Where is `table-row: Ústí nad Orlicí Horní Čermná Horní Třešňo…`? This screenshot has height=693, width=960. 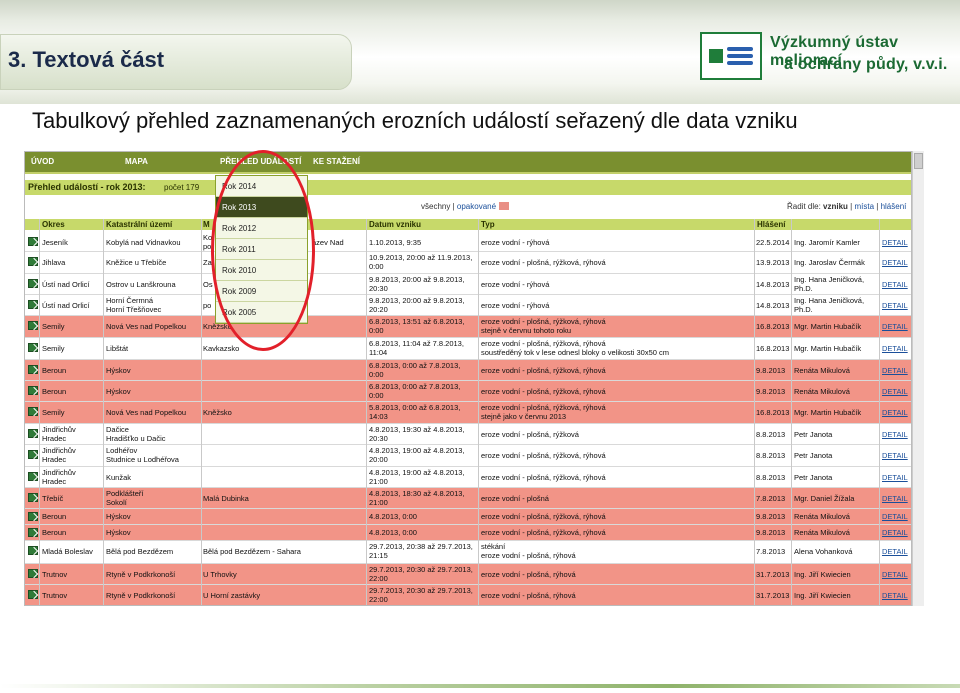
table-row: Ústí nad Orlicí Horní Čermná Horní Třešňo… is located at coordinates (468, 305).